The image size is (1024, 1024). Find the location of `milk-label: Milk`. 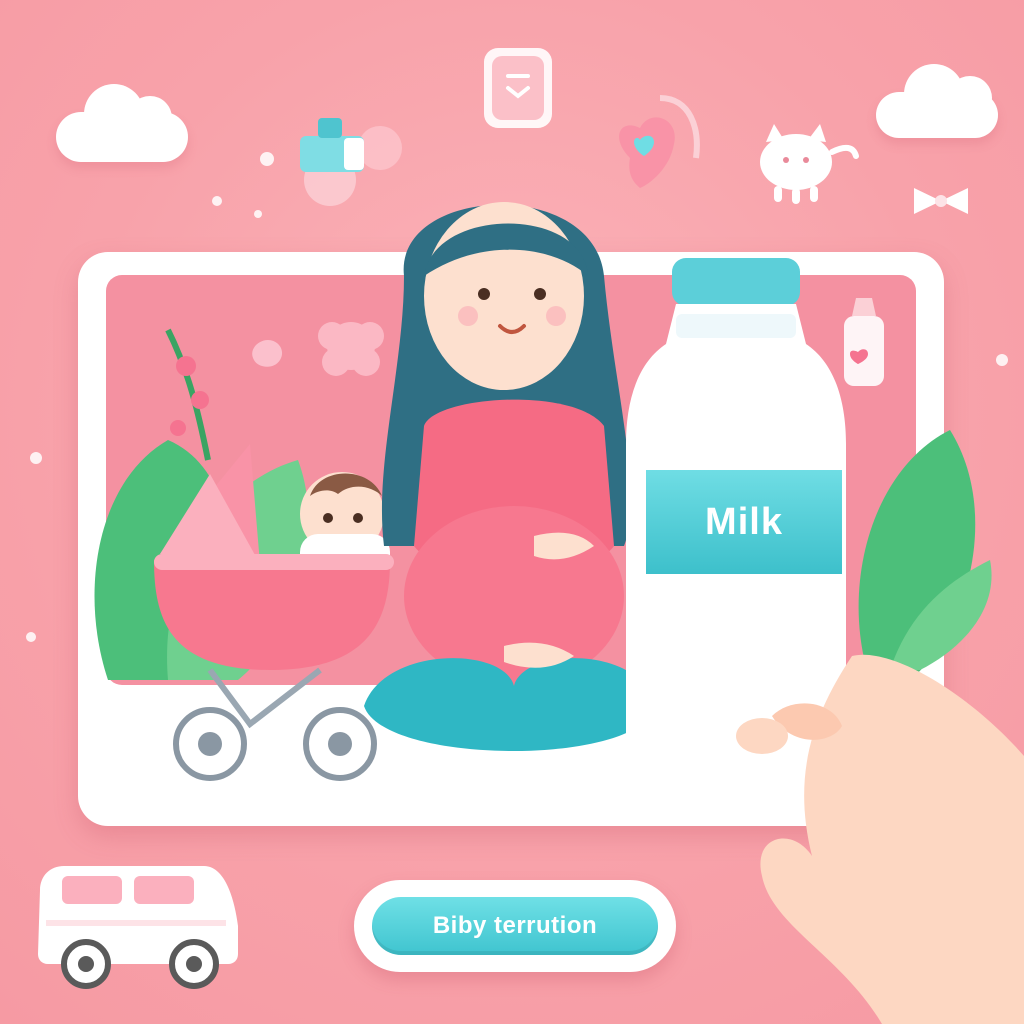

milk-label: Milk is located at coordinates (744, 522).